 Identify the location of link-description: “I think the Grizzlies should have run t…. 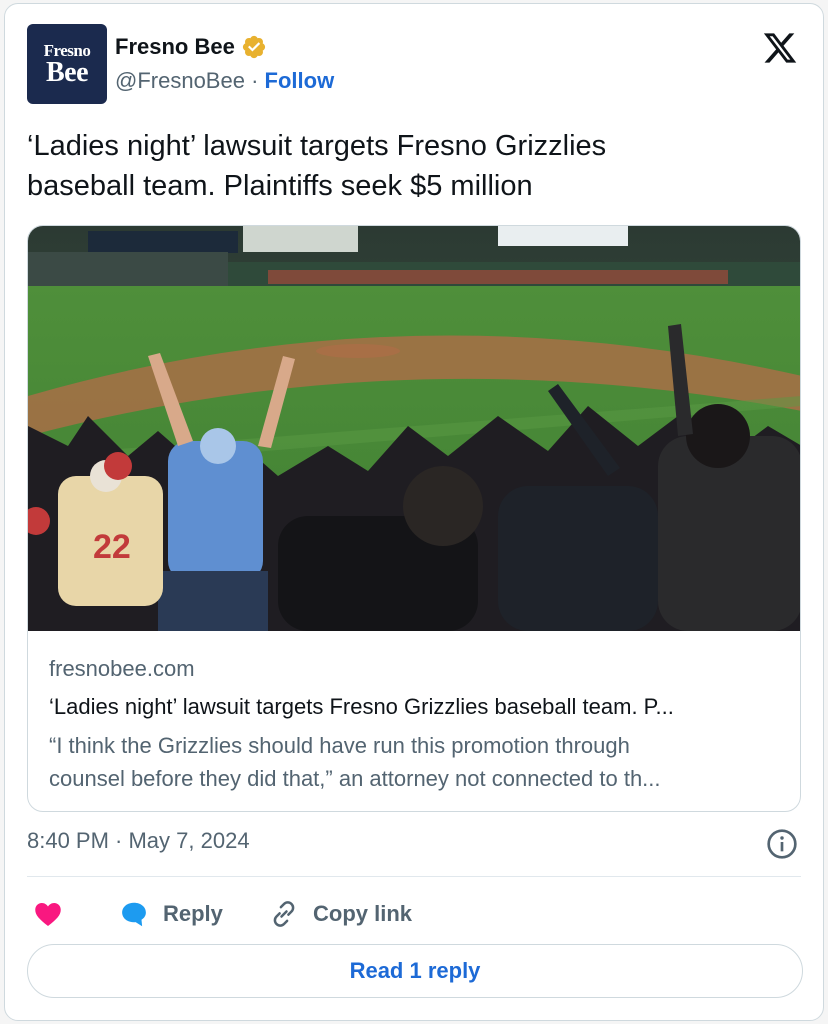
(414, 762).